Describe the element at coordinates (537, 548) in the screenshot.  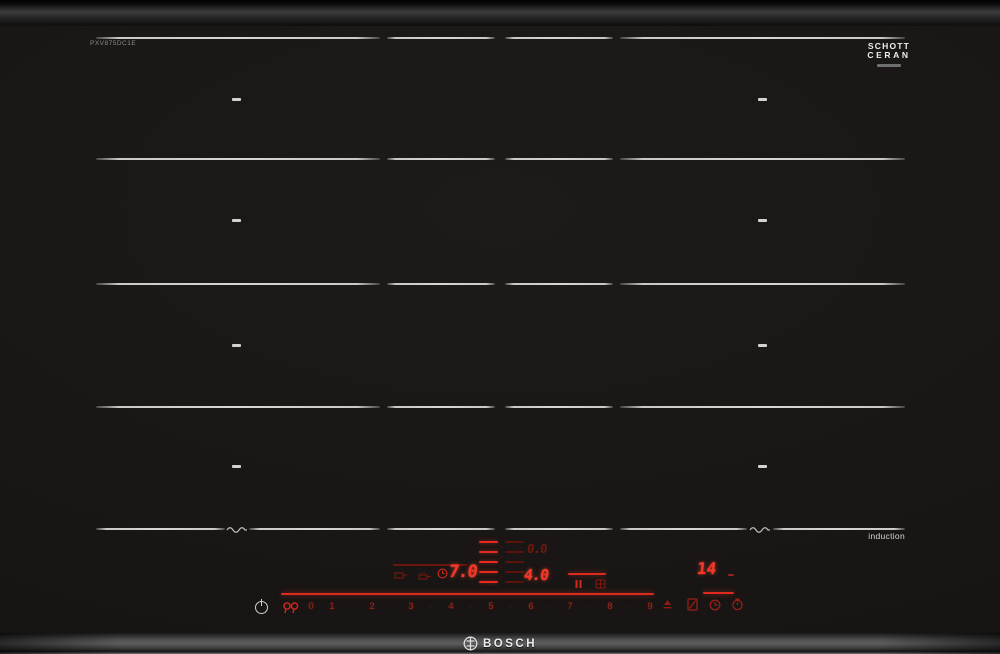
I see `secondary-display: 0.0` at that location.